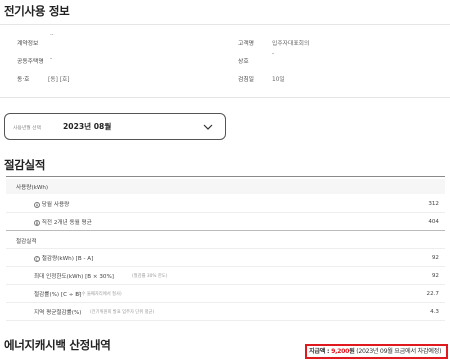 This screenshot has height=362, width=450. I want to click on field-value-unit: [동] [호], so click(59, 80).